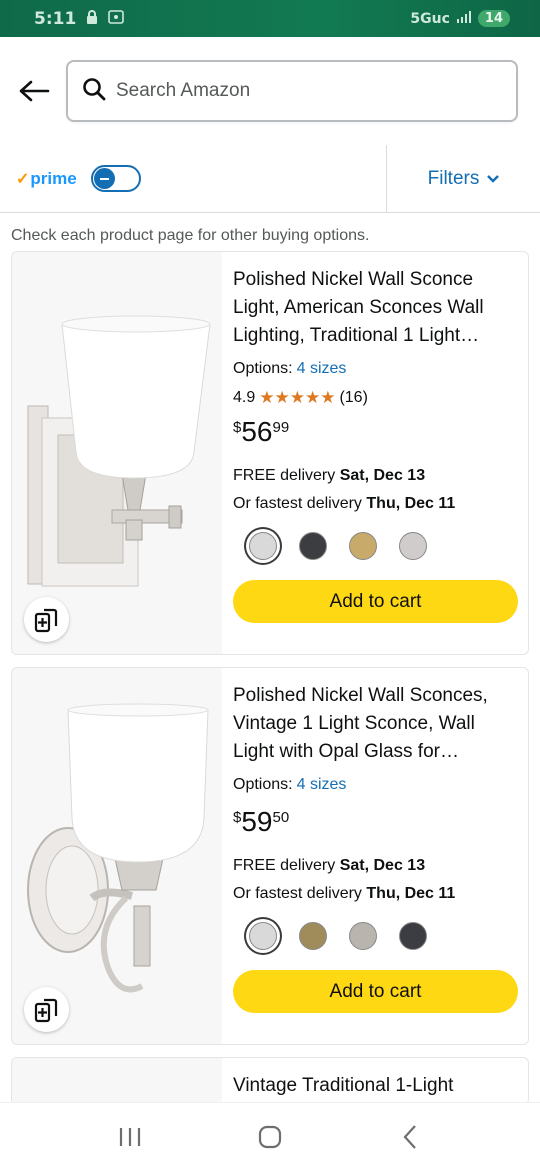 The width and height of the screenshot is (540, 1170). I want to click on prime-check-icon: ✓, so click(23, 179).